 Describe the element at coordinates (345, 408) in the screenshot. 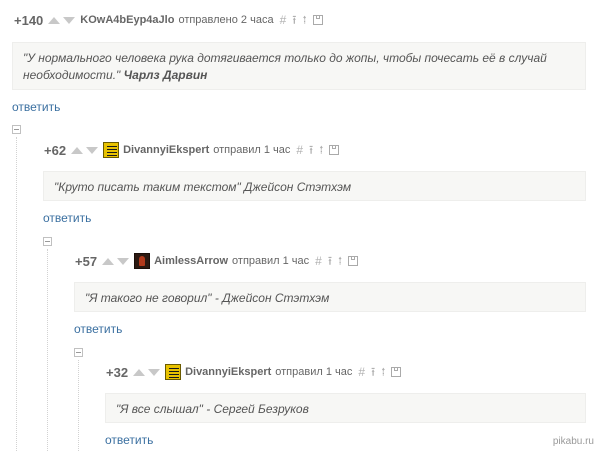

I see `comment-text: "Я все слышал" - Сергей Безруков` at that location.